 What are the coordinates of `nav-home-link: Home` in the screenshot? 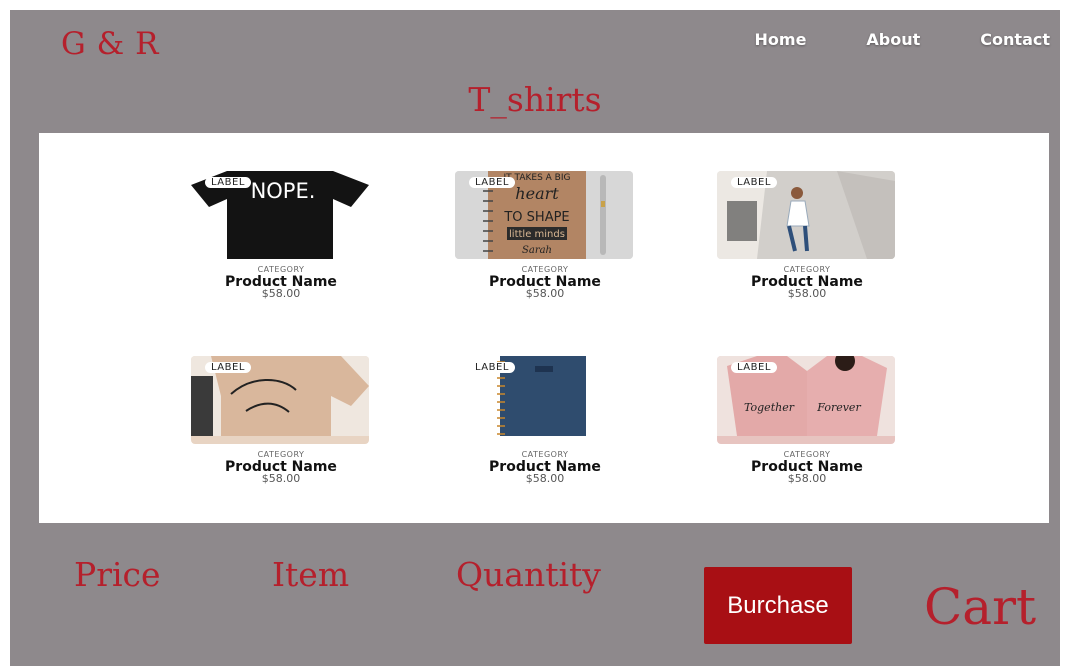 It's located at (781, 39).